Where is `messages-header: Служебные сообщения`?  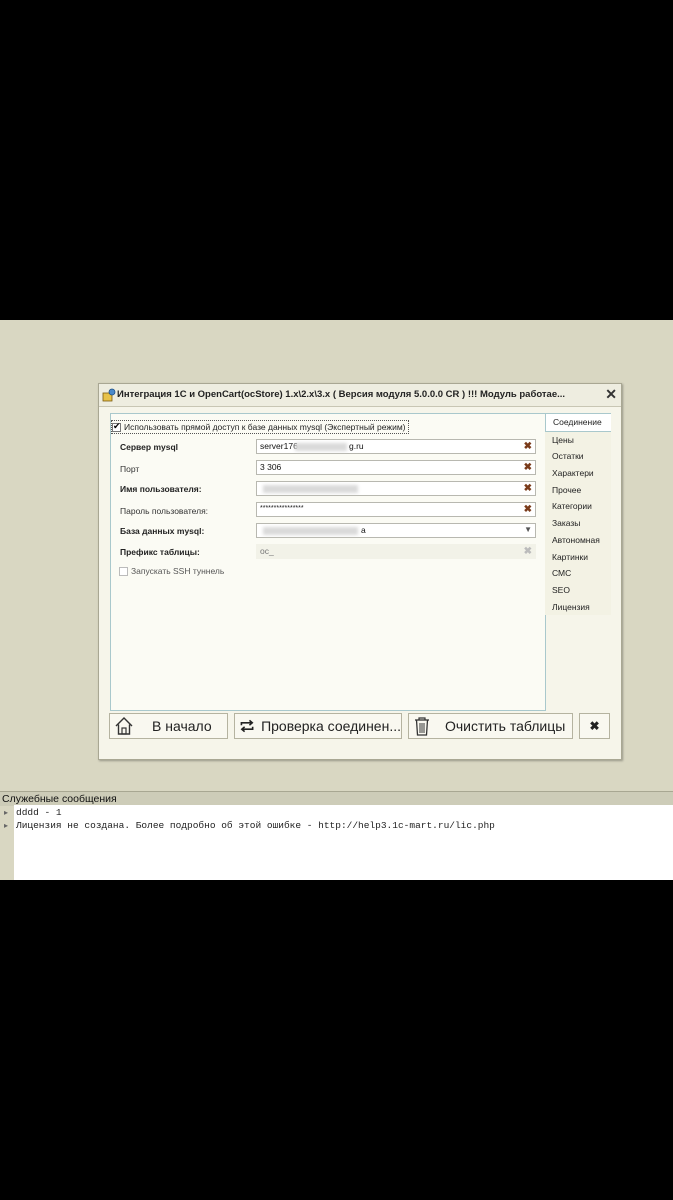 messages-header: Служебные сообщения is located at coordinates (336, 798).